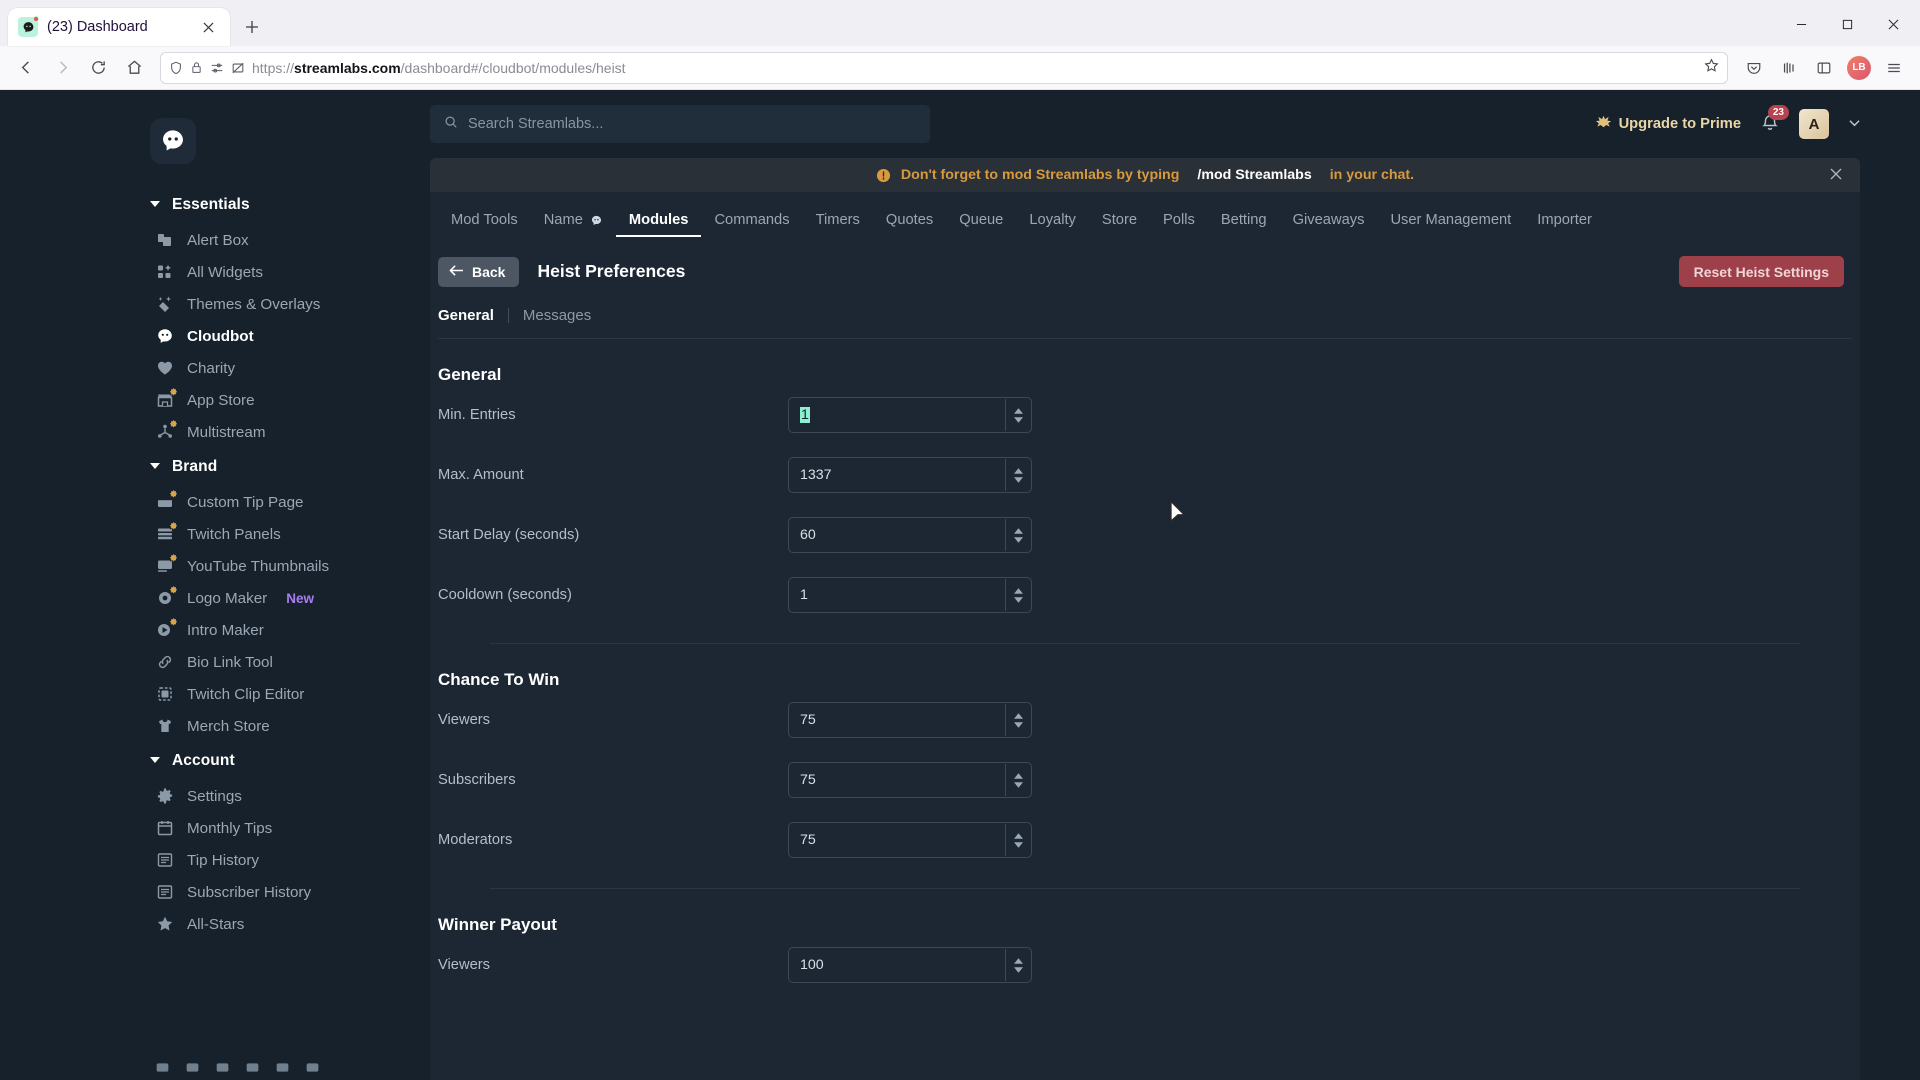  I want to click on facebook-icon, so click(312, 1070).